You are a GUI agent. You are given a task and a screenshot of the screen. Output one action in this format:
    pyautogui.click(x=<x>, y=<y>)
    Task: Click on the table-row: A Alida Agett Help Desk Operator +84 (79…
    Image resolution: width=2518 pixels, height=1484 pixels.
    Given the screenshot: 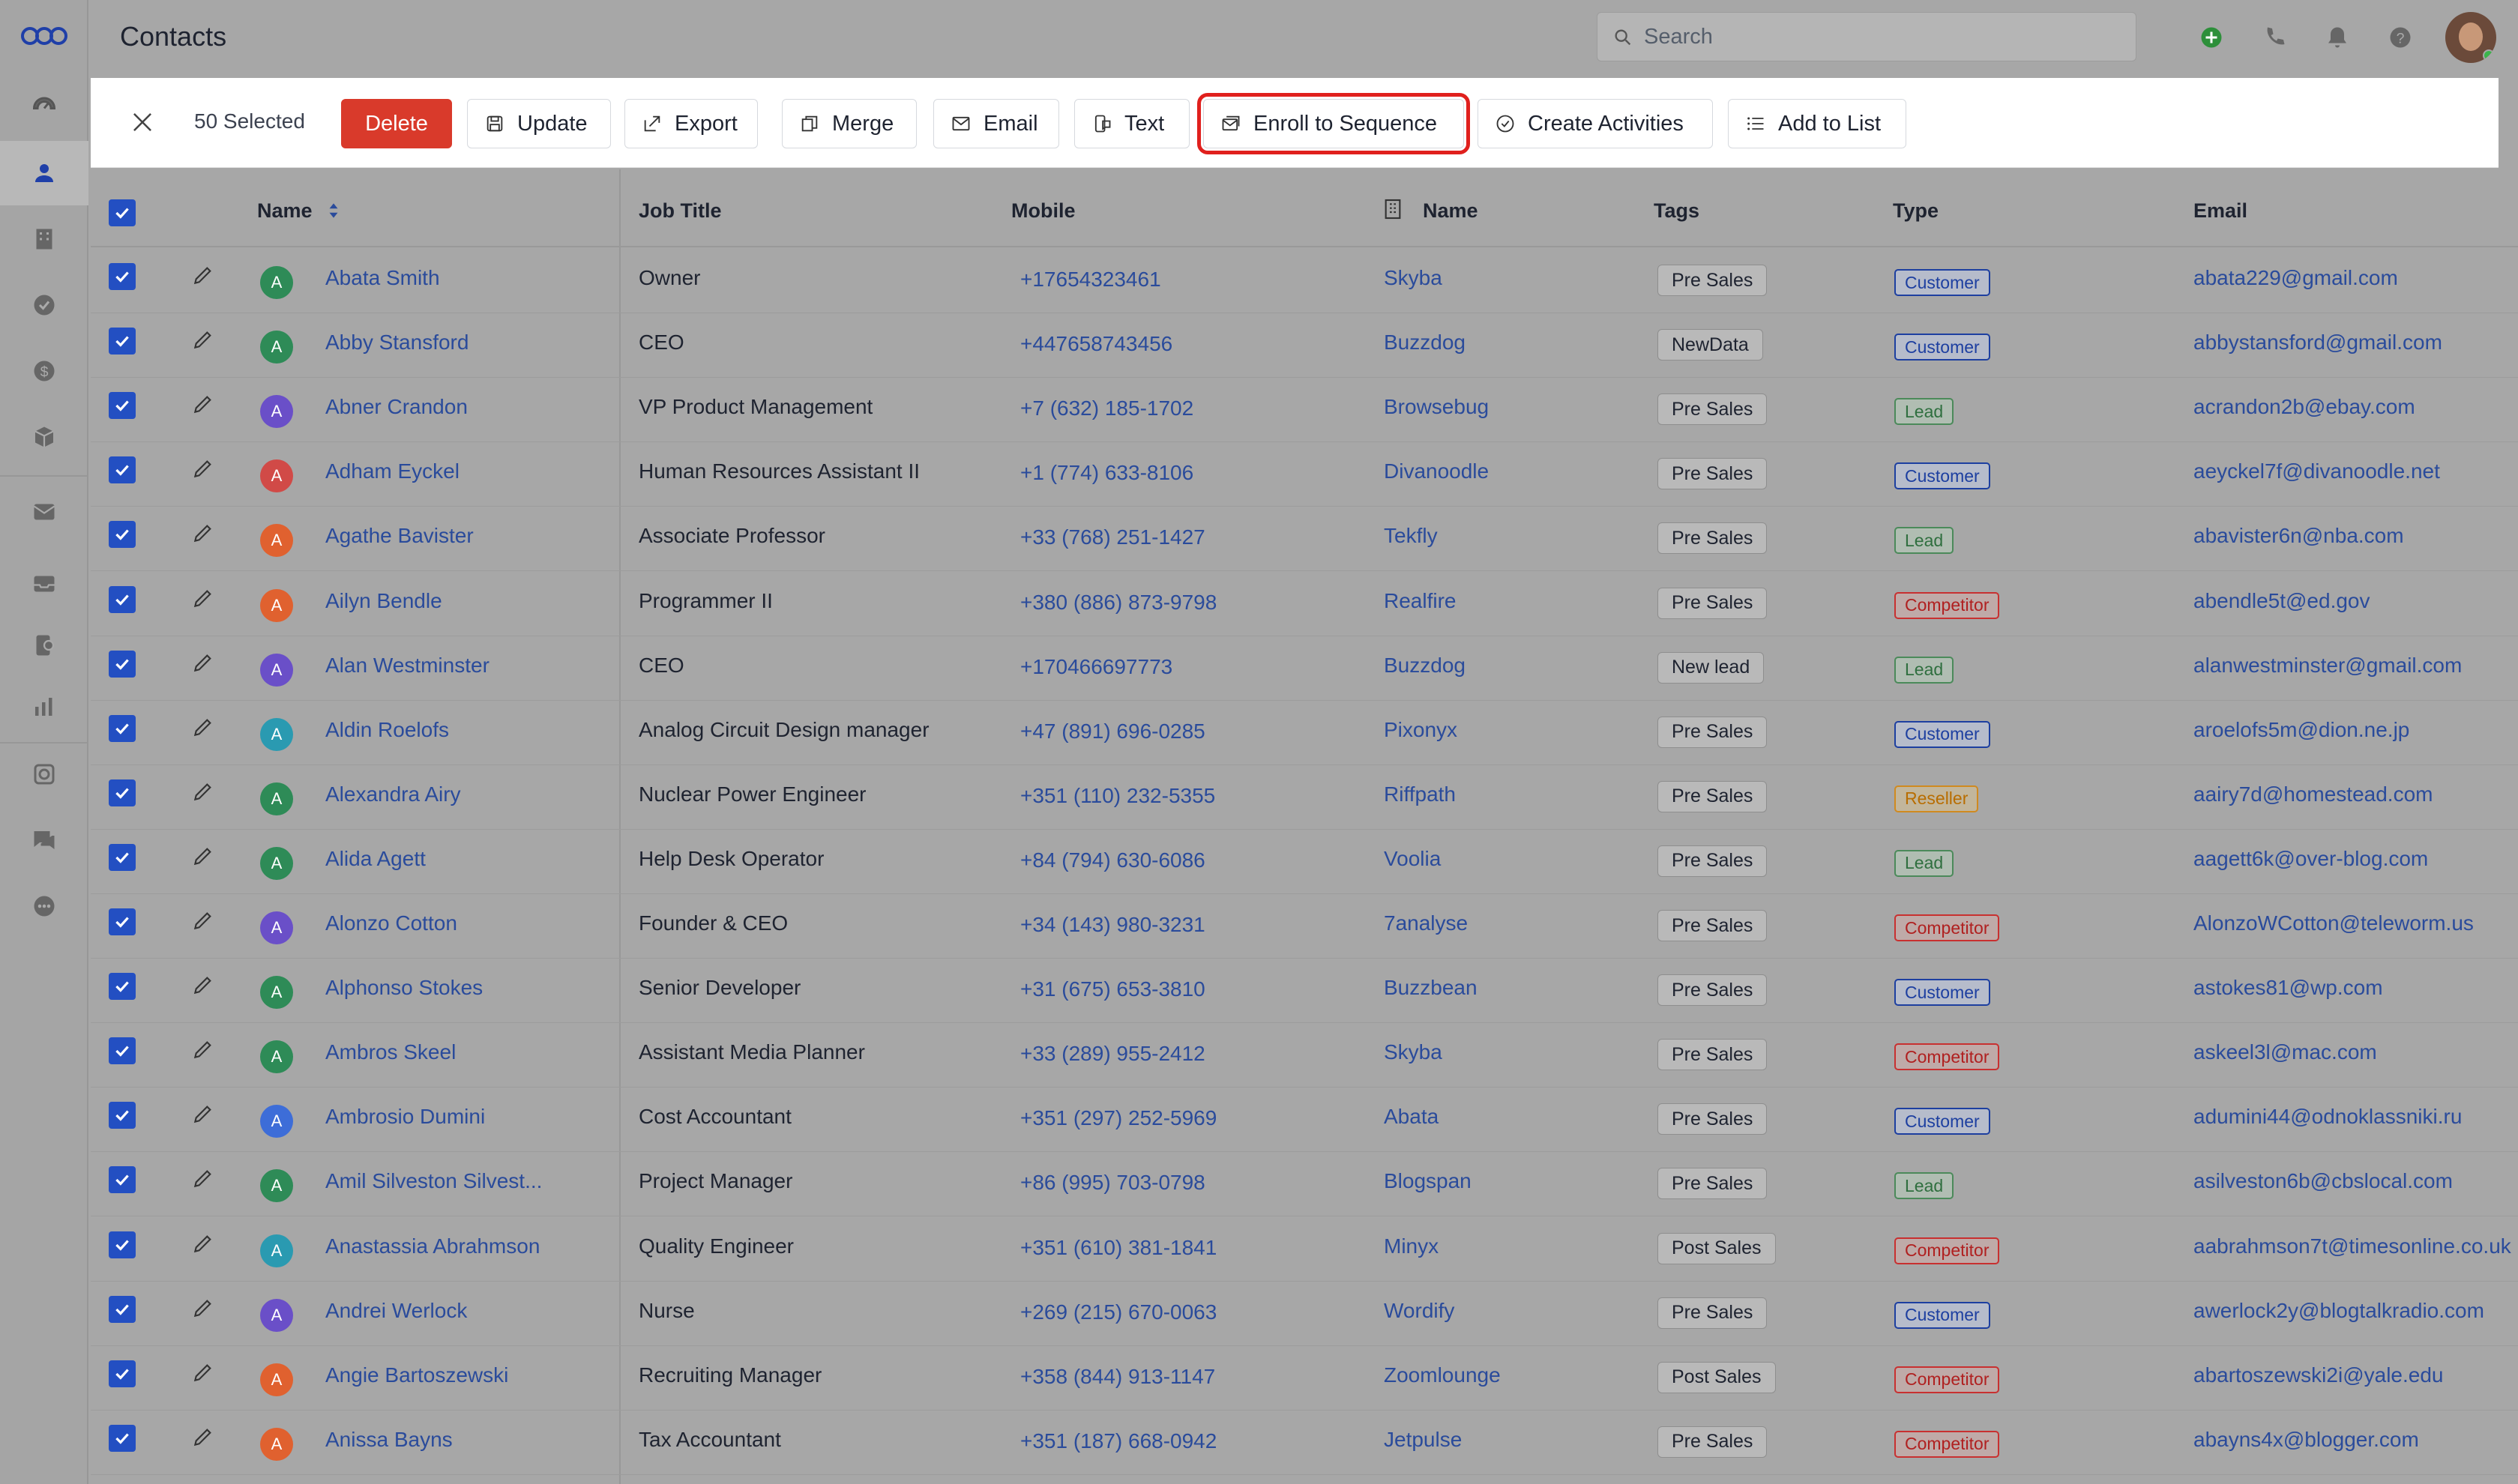 What is the action you would take?
    pyautogui.click(x=1304, y=862)
    